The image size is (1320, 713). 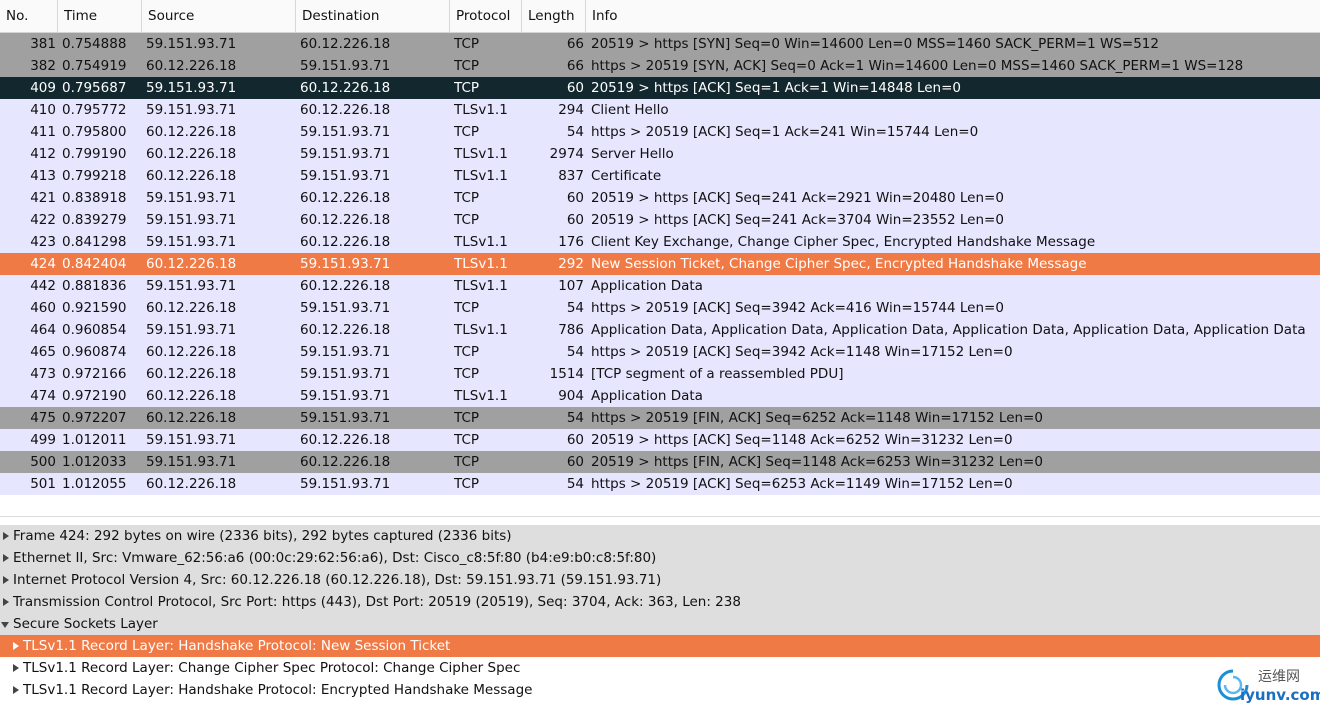 What do you see at coordinates (94, 154) in the screenshot?
I see `packet-time: 0.799190` at bounding box center [94, 154].